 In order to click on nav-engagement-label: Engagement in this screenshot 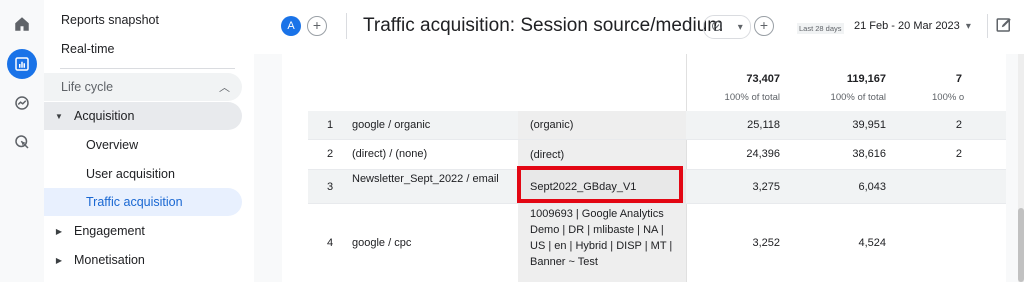, I will do `click(109, 231)`.